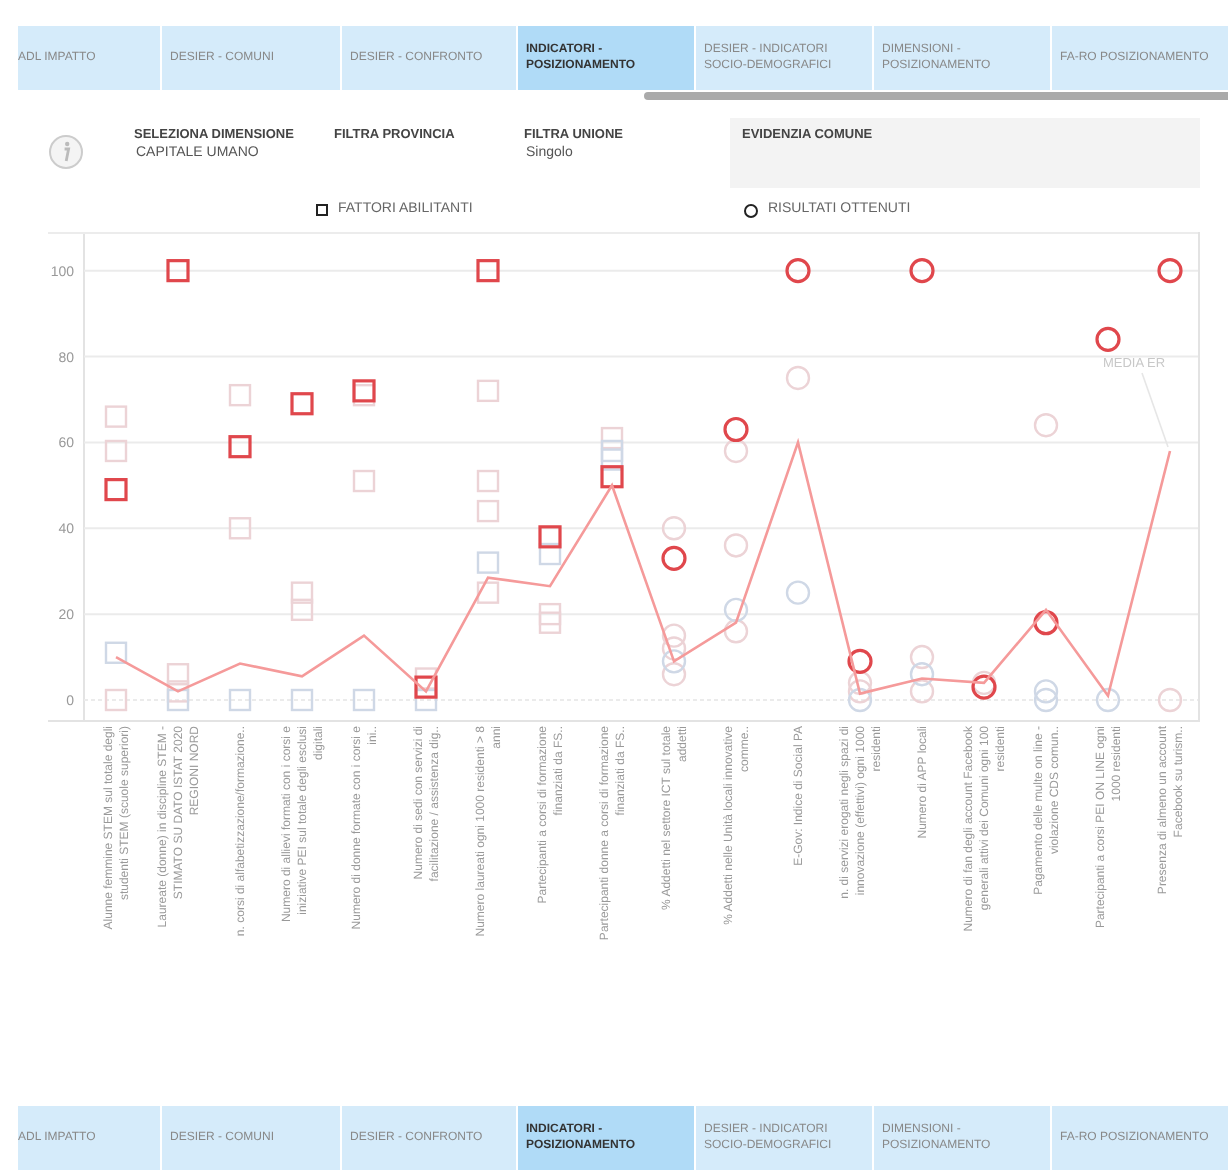  What do you see at coordinates (66, 152) in the screenshot?
I see `info-icon` at bounding box center [66, 152].